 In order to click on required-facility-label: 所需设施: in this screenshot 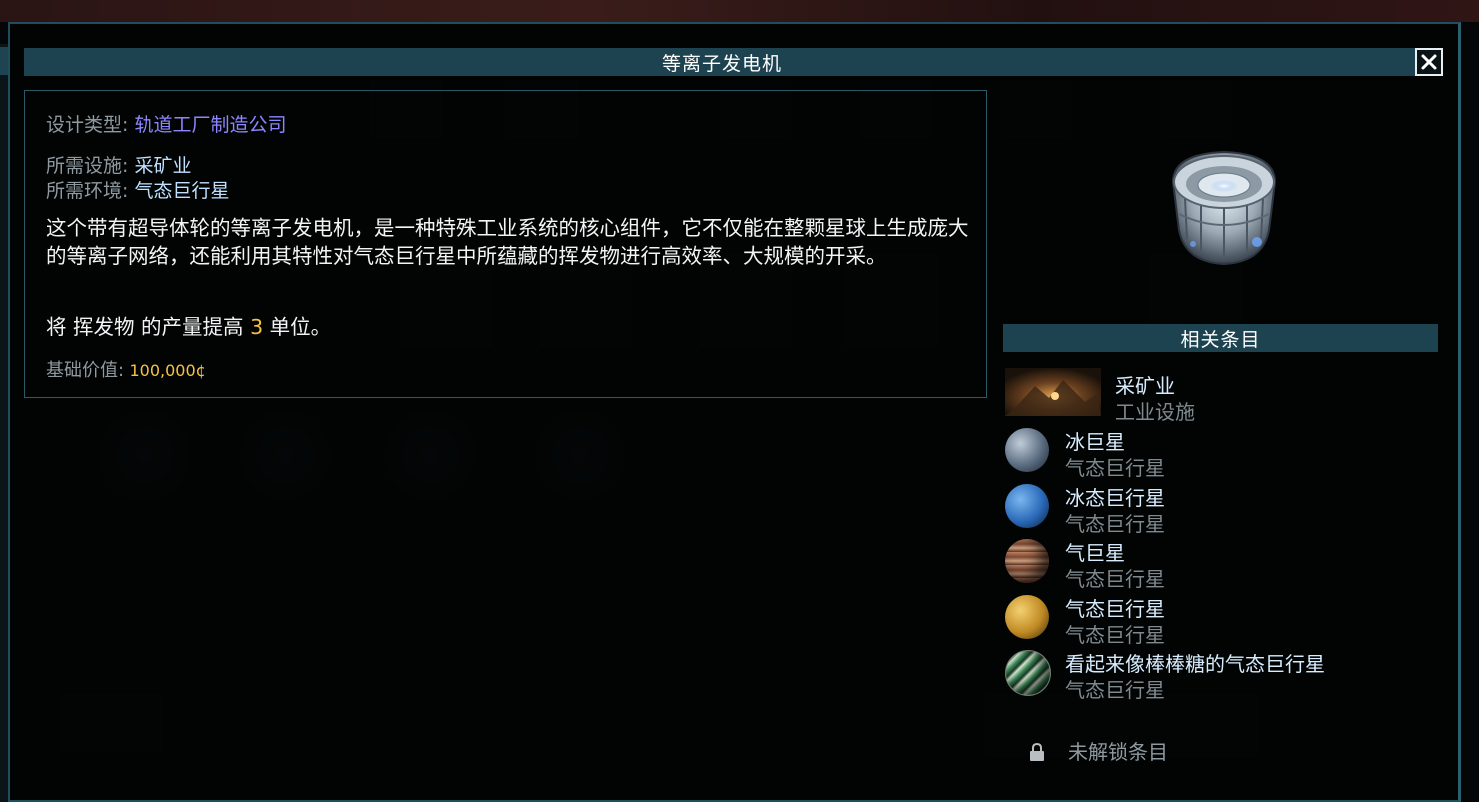, I will do `click(87, 166)`.